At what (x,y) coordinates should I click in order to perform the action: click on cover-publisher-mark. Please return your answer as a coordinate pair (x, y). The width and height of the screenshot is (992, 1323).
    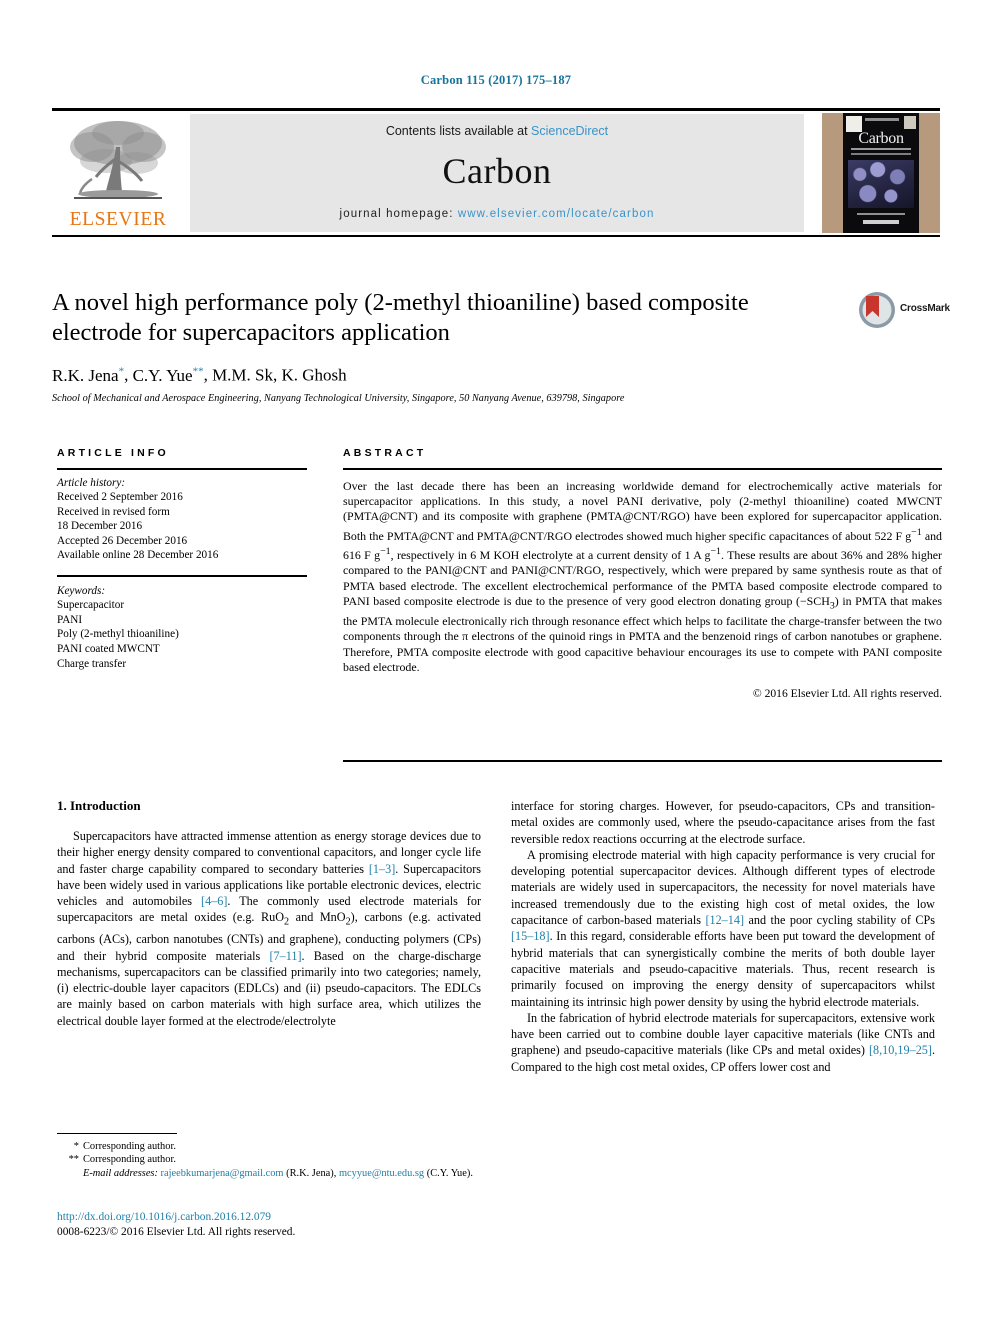
    Looking at the image, I should click on (881, 222).